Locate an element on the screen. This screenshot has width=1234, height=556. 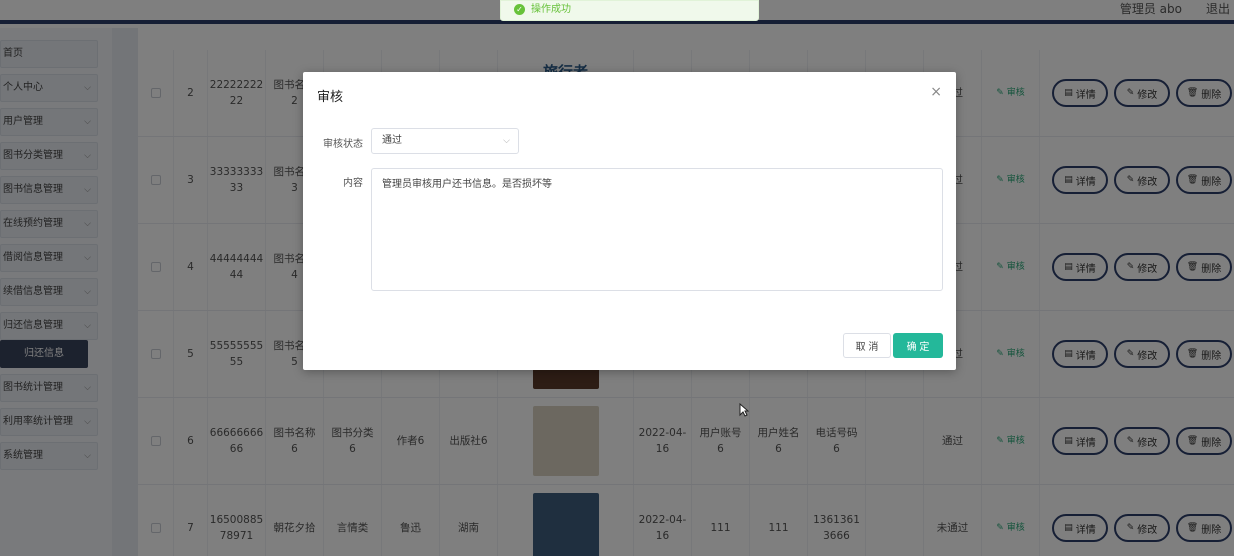
content-textarea is located at coordinates (657, 229).